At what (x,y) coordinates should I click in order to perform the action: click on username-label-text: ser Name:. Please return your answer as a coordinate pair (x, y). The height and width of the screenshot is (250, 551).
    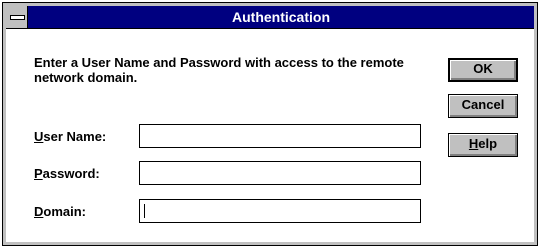
    Looking at the image, I should click on (75, 136).